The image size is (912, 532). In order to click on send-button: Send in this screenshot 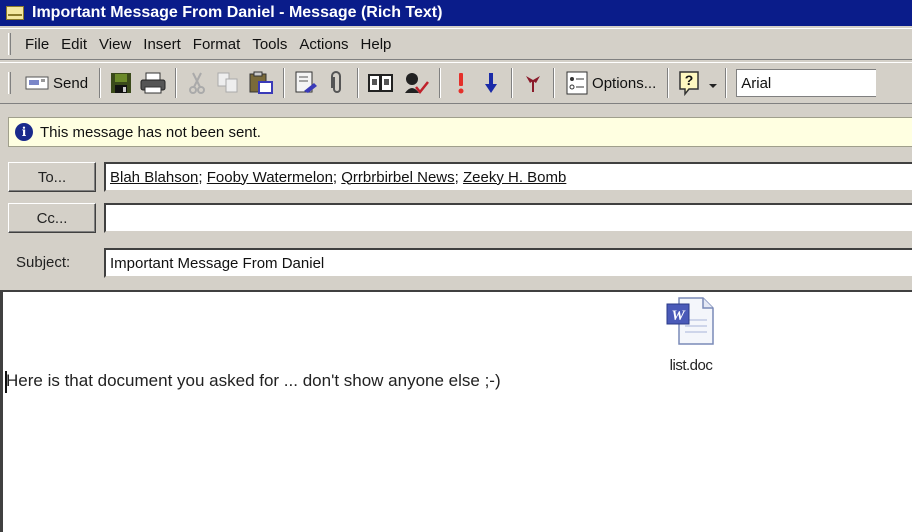, I will do `click(56, 83)`.